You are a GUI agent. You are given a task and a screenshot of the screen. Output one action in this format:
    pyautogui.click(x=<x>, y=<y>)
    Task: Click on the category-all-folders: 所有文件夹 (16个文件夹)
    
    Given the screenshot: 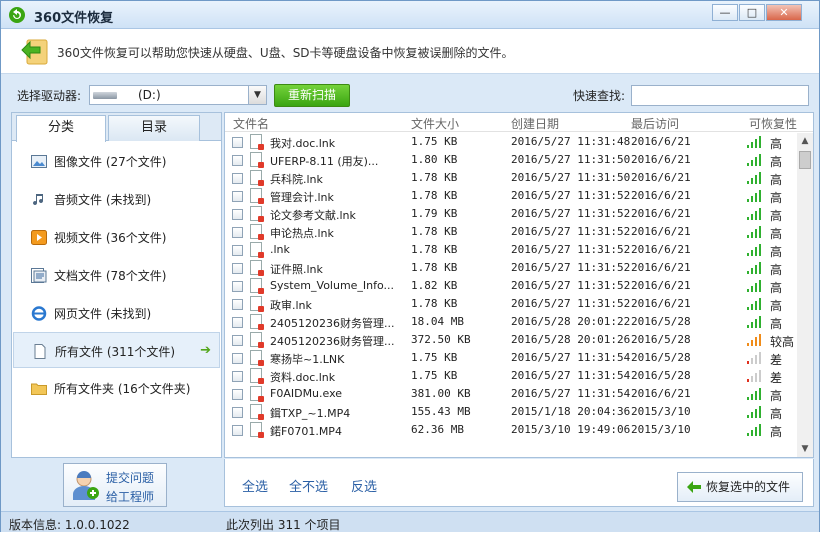 What is the action you would take?
    pyautogui.click(x=116, y=388)
    